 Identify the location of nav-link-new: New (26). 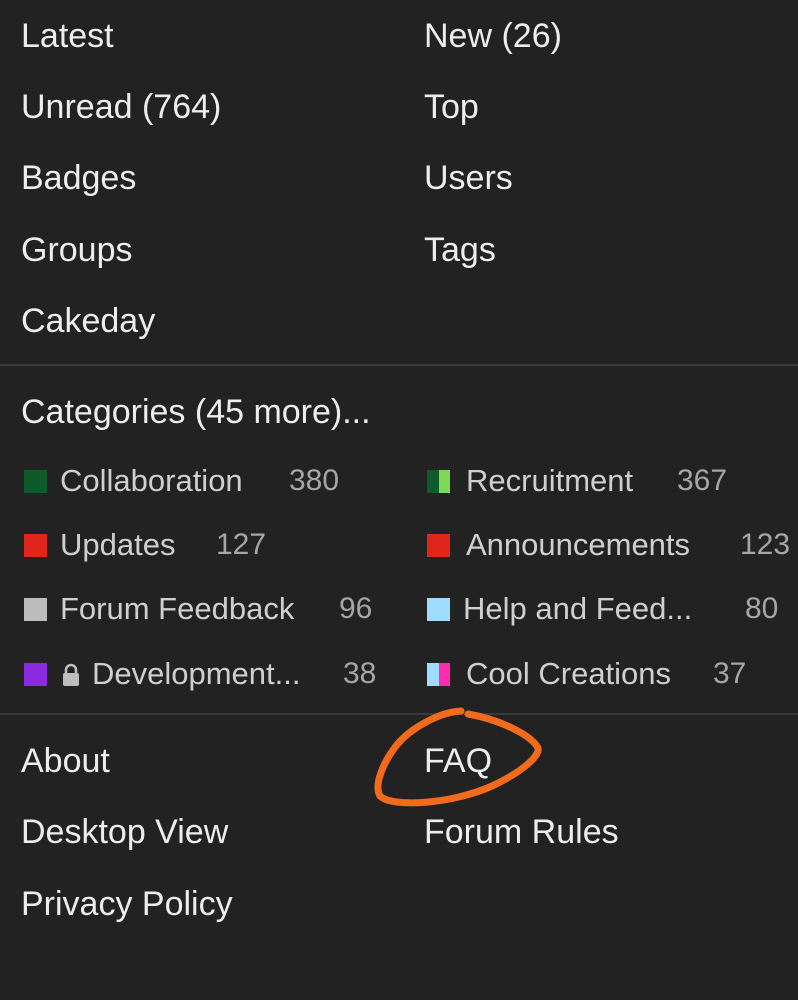
(493, 36).